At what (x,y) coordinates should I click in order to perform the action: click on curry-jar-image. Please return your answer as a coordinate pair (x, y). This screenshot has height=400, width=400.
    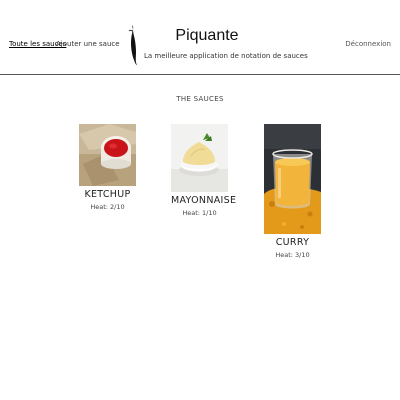
    Looking at the image, I should click on (292, 179).